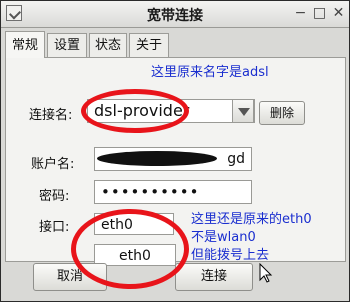 Image resolution: width=350 pixels, height=302 pixels. What do you see at coordinates (108, 45) in the screenshot?
I see `tab-status: 状态` at bounding box center [108, 45].